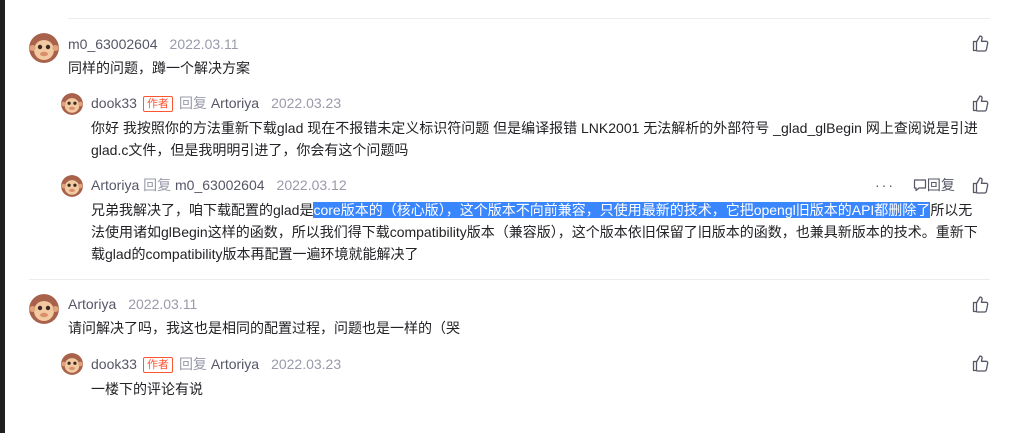 The width and height of the screenshot is (1010, 433). What do you see at coordinates (115, 185) in the screenshot?
I see `reply-username: Artoriya` at bounding box center [115, 185].